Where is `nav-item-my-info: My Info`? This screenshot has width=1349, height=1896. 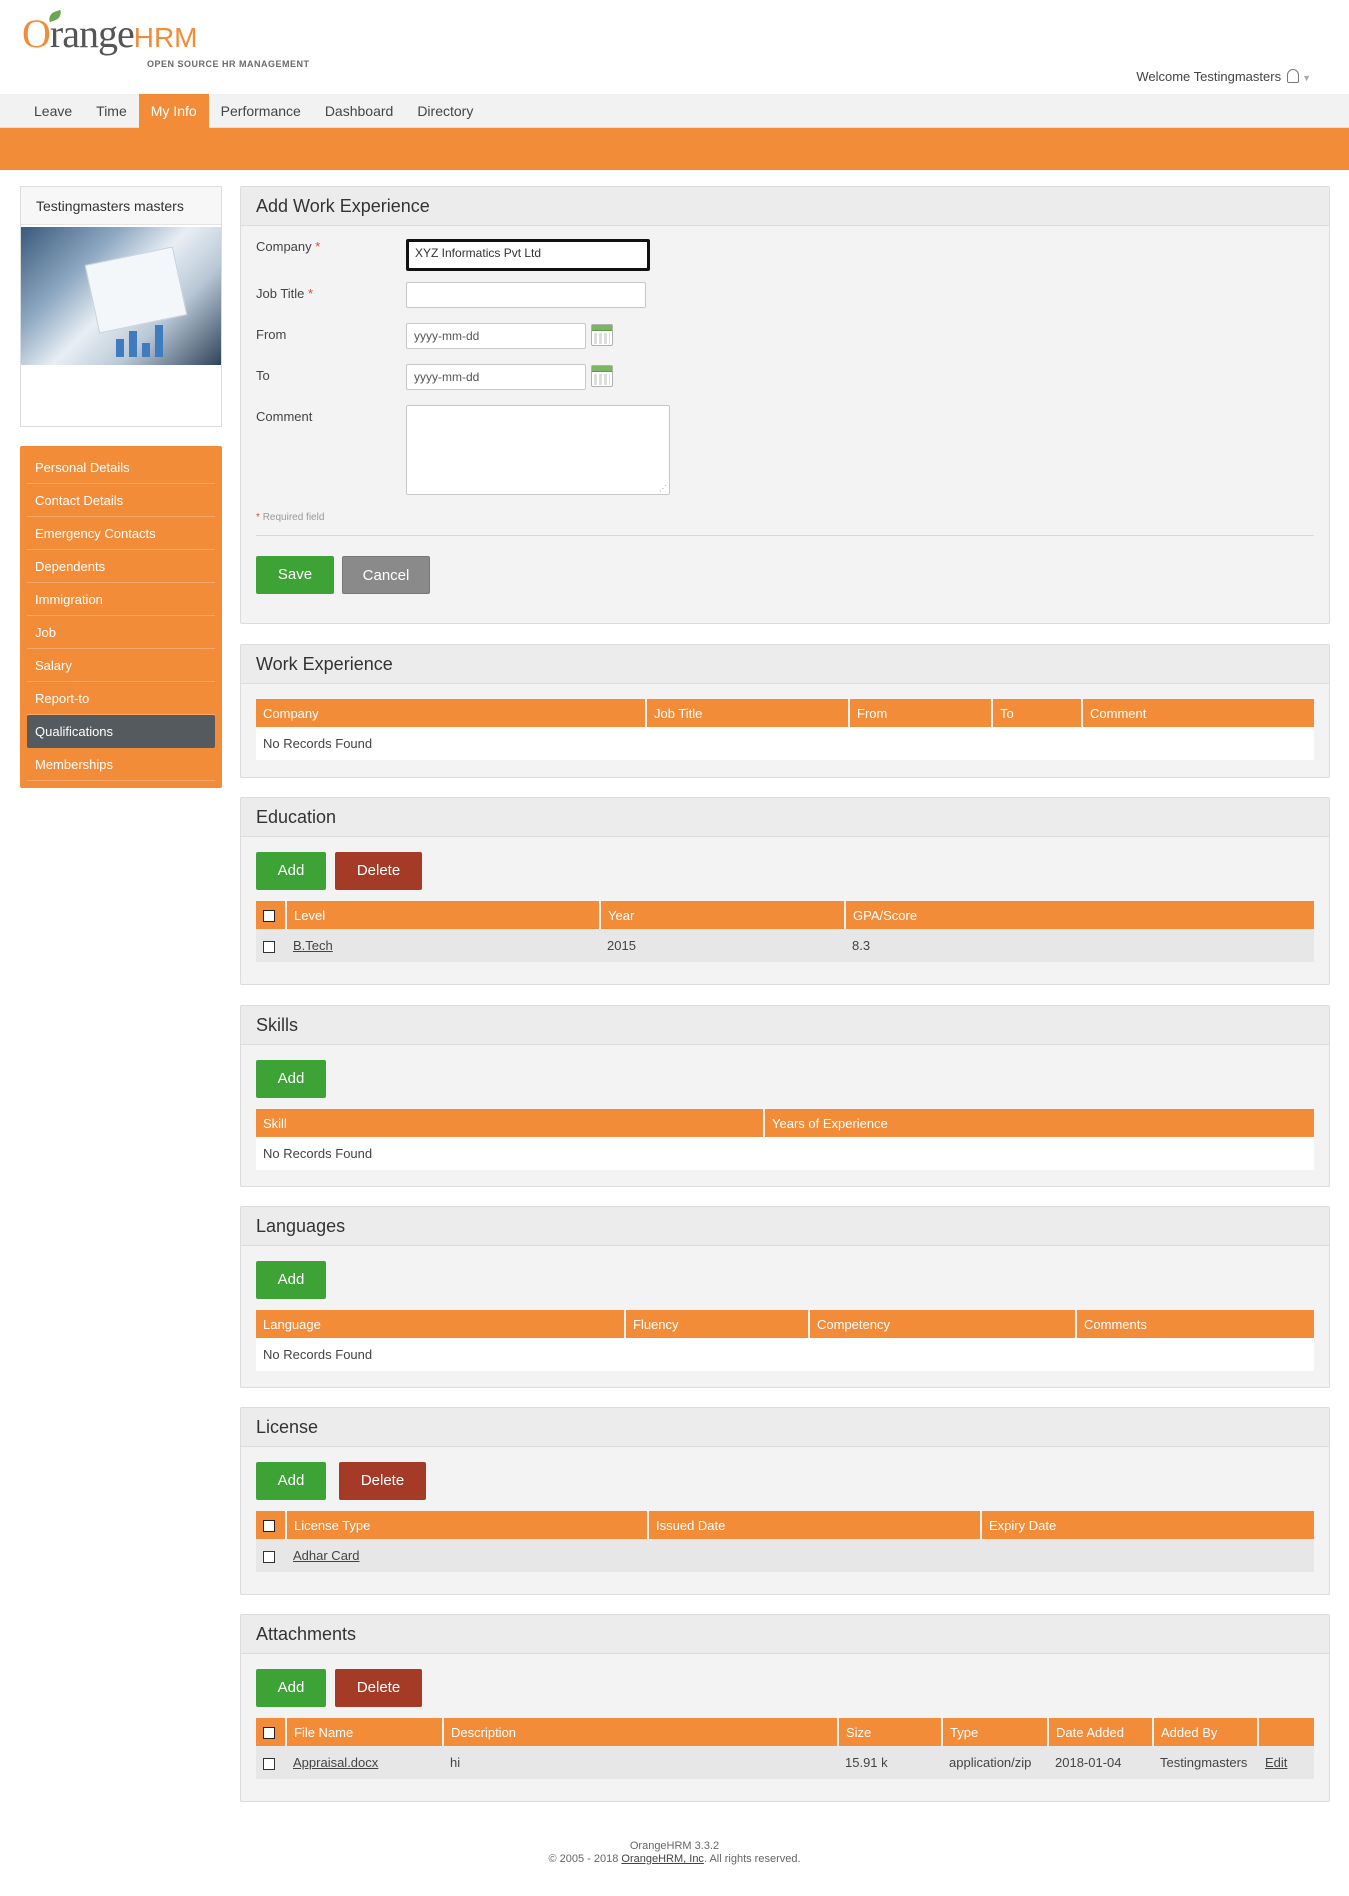 nav-item-my-info: My Info is located at coordinates (173, 111).